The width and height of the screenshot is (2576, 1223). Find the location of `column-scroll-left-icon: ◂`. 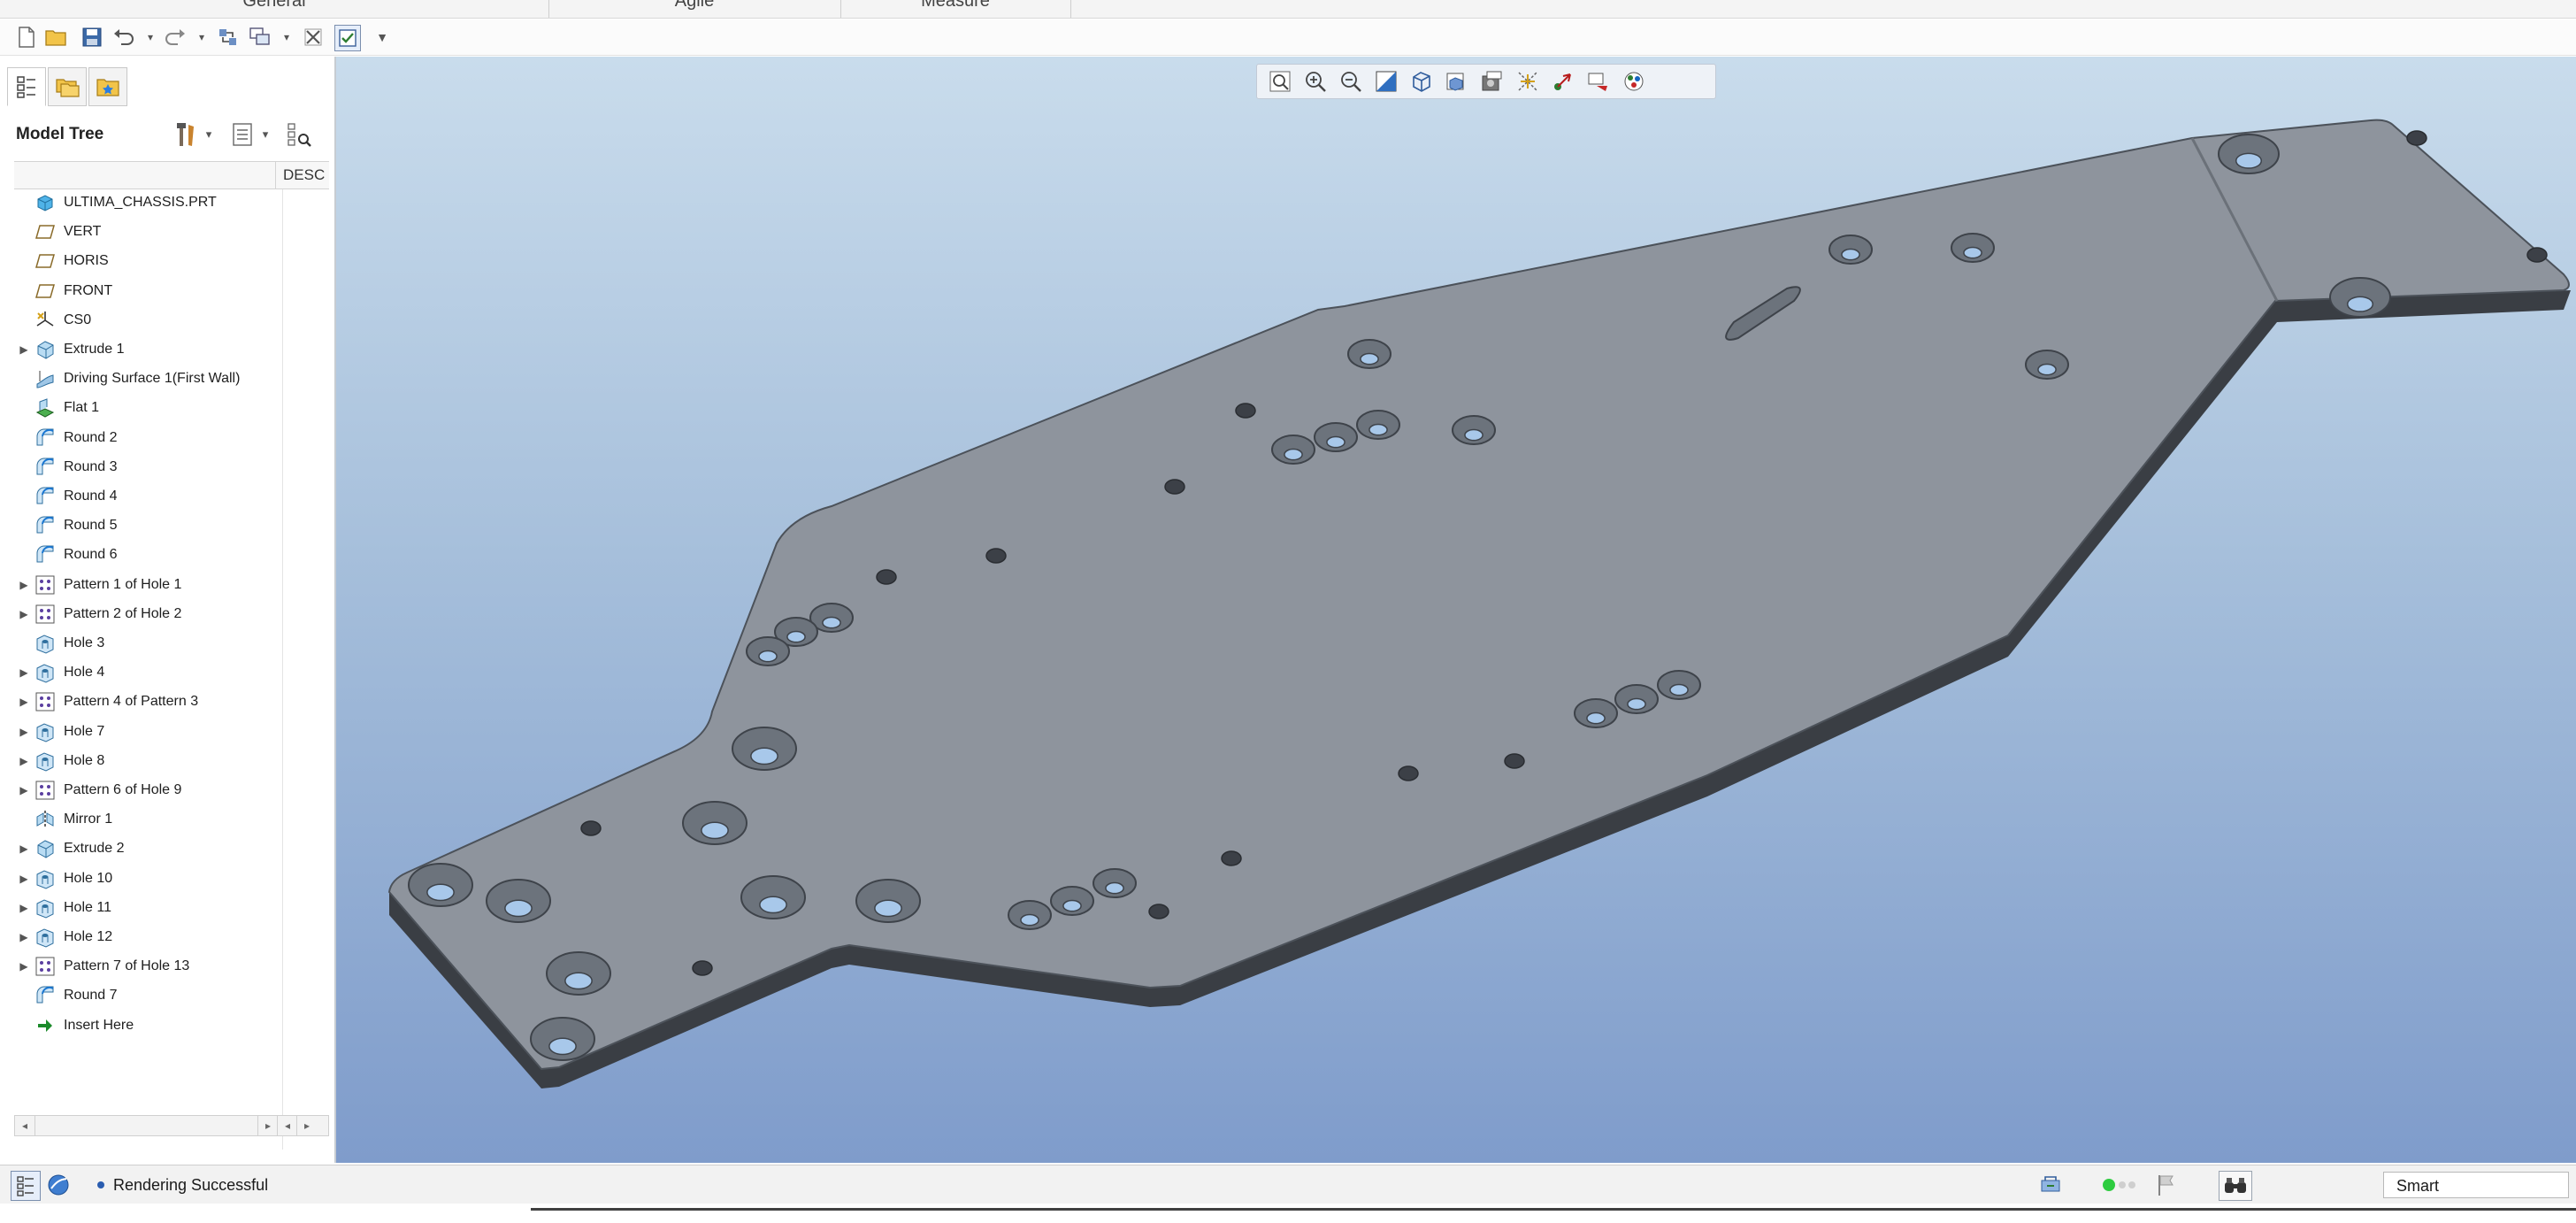

column-scroll-left-icon: ◂ is located at coordinates (287, 1125).